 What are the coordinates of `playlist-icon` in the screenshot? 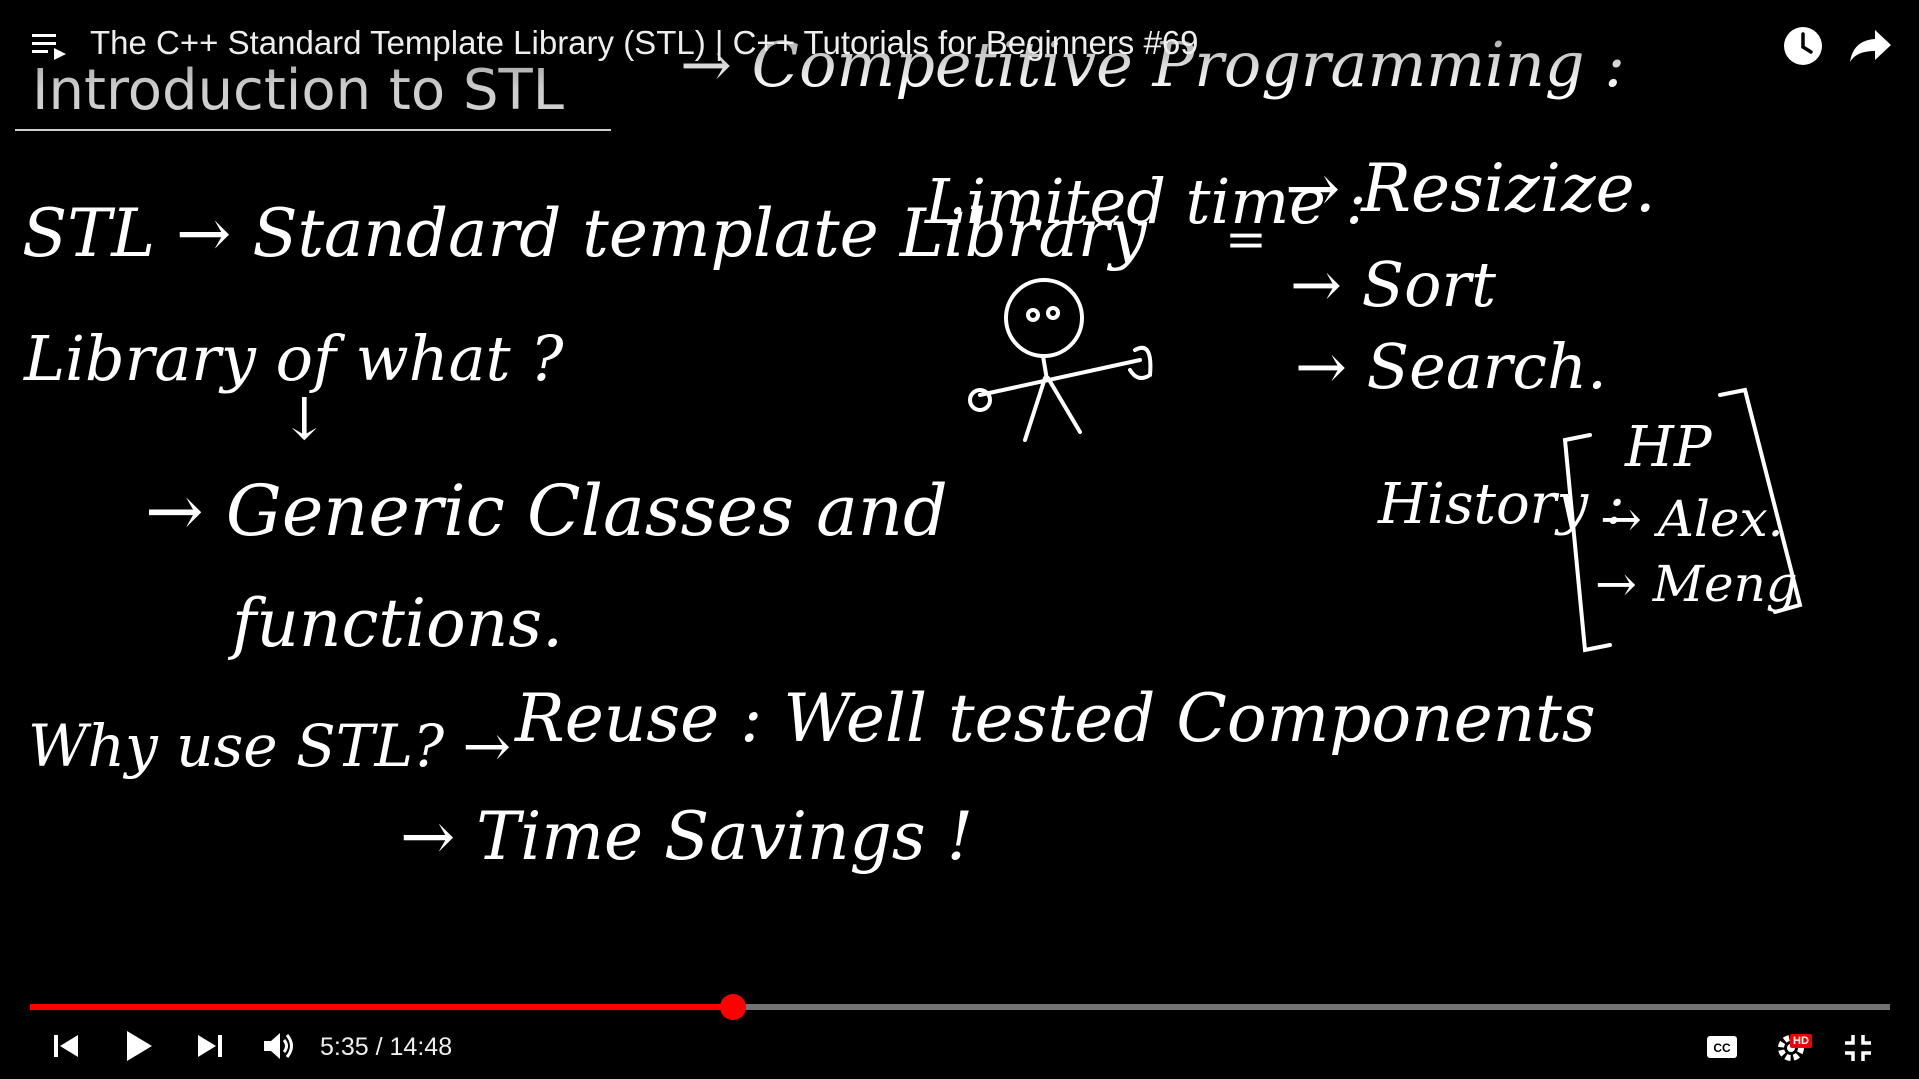 It's located at (50, 46).